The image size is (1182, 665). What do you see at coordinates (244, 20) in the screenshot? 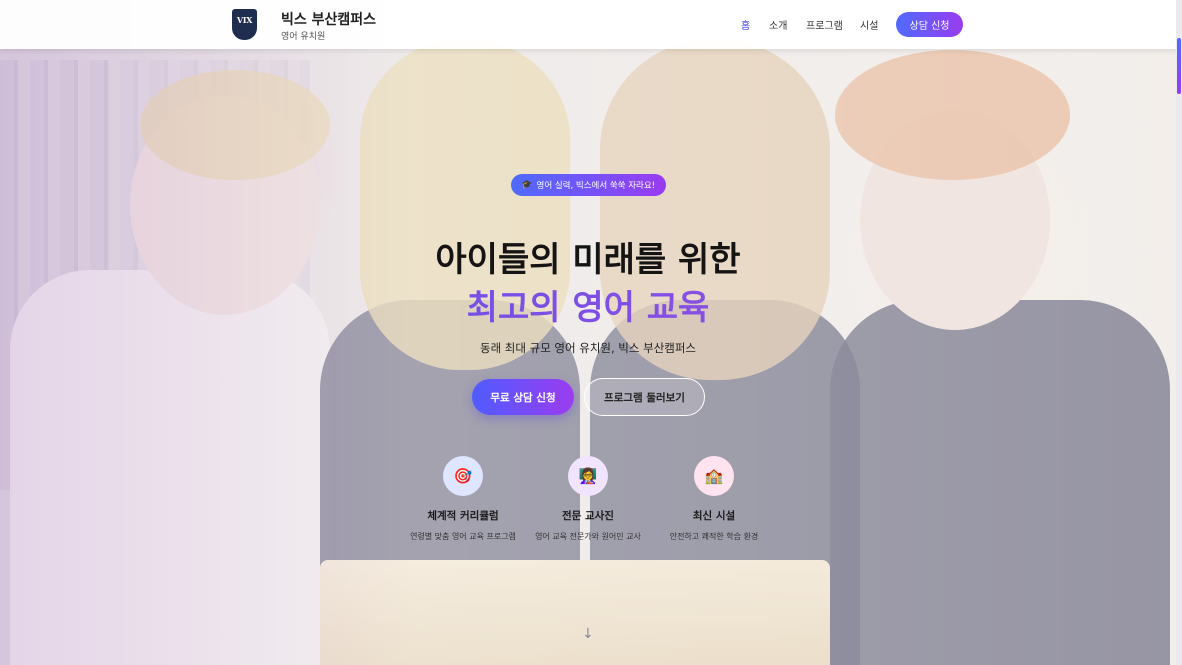
I see `logo-text: VIX` at bounding box center [244, 20].